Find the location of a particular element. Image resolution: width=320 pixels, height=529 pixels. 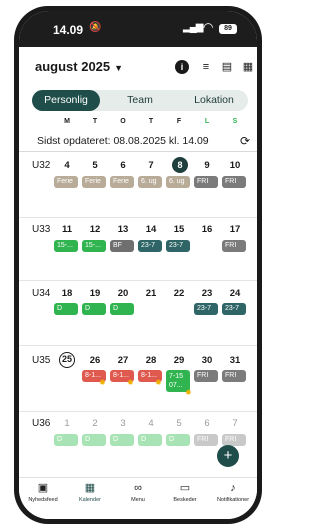

day-number: 29 is located at coordinates (179, 360).